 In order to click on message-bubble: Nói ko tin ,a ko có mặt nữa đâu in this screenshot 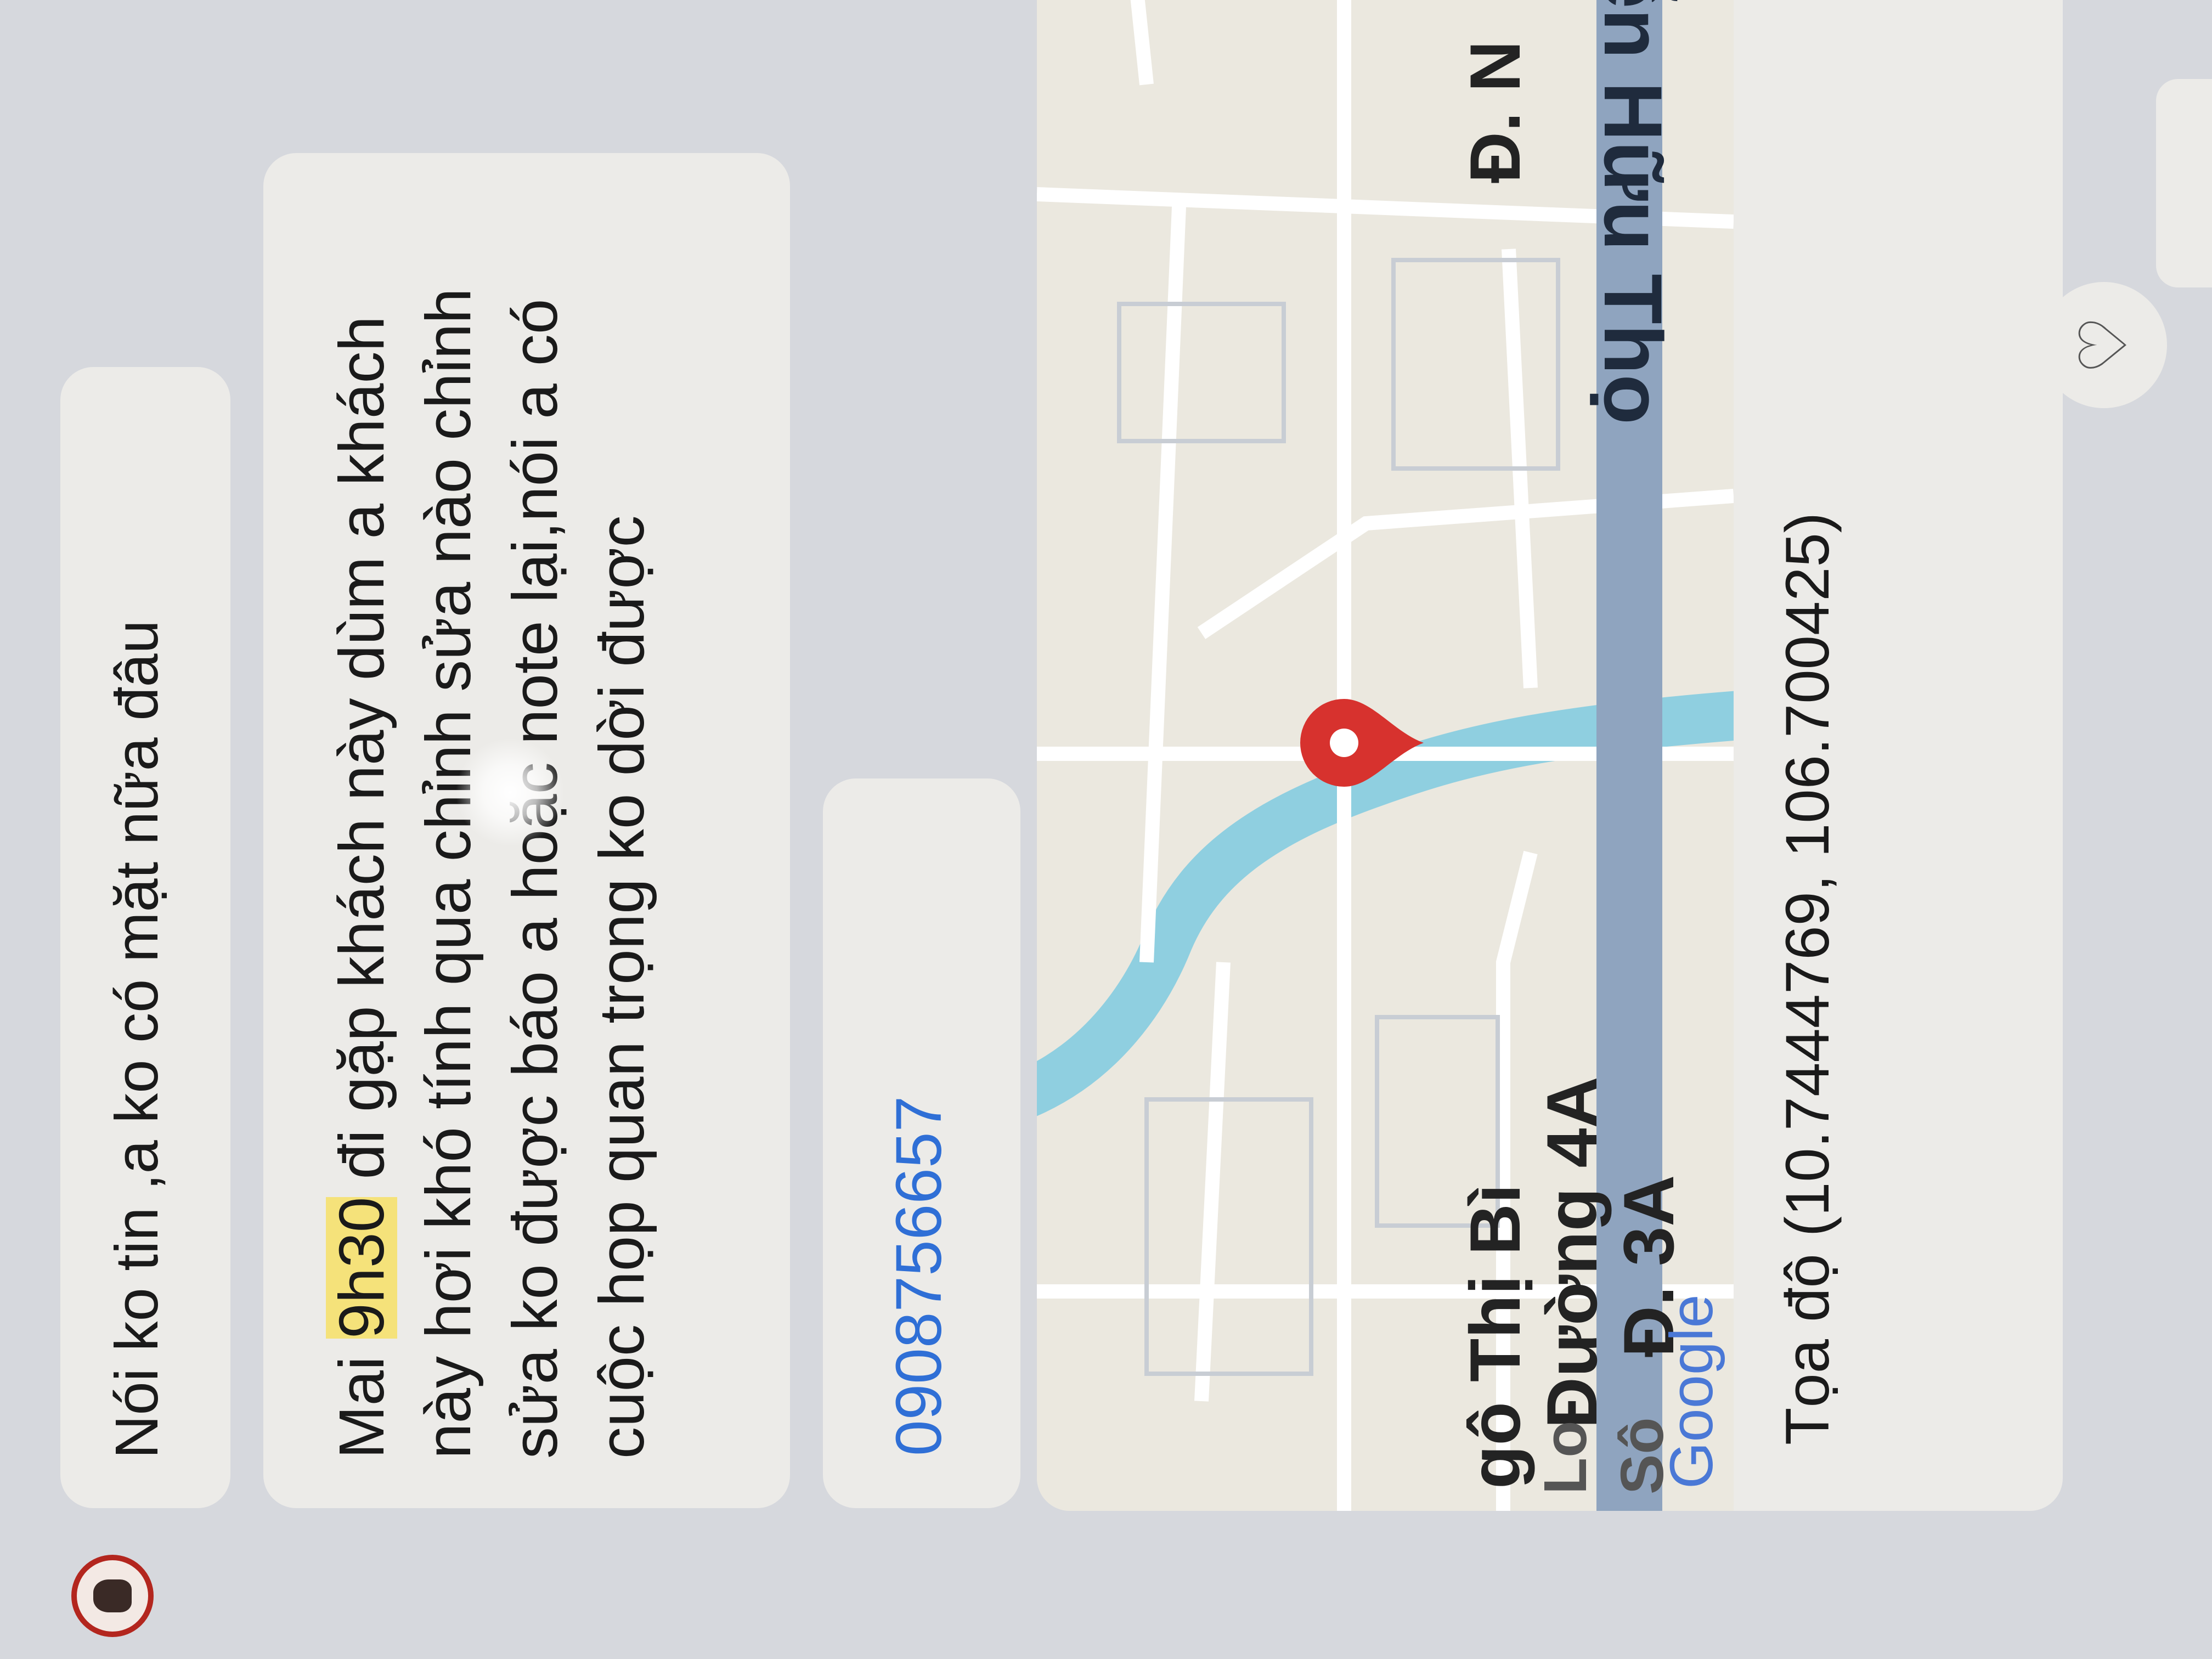, I will do `click(145, 938)`.